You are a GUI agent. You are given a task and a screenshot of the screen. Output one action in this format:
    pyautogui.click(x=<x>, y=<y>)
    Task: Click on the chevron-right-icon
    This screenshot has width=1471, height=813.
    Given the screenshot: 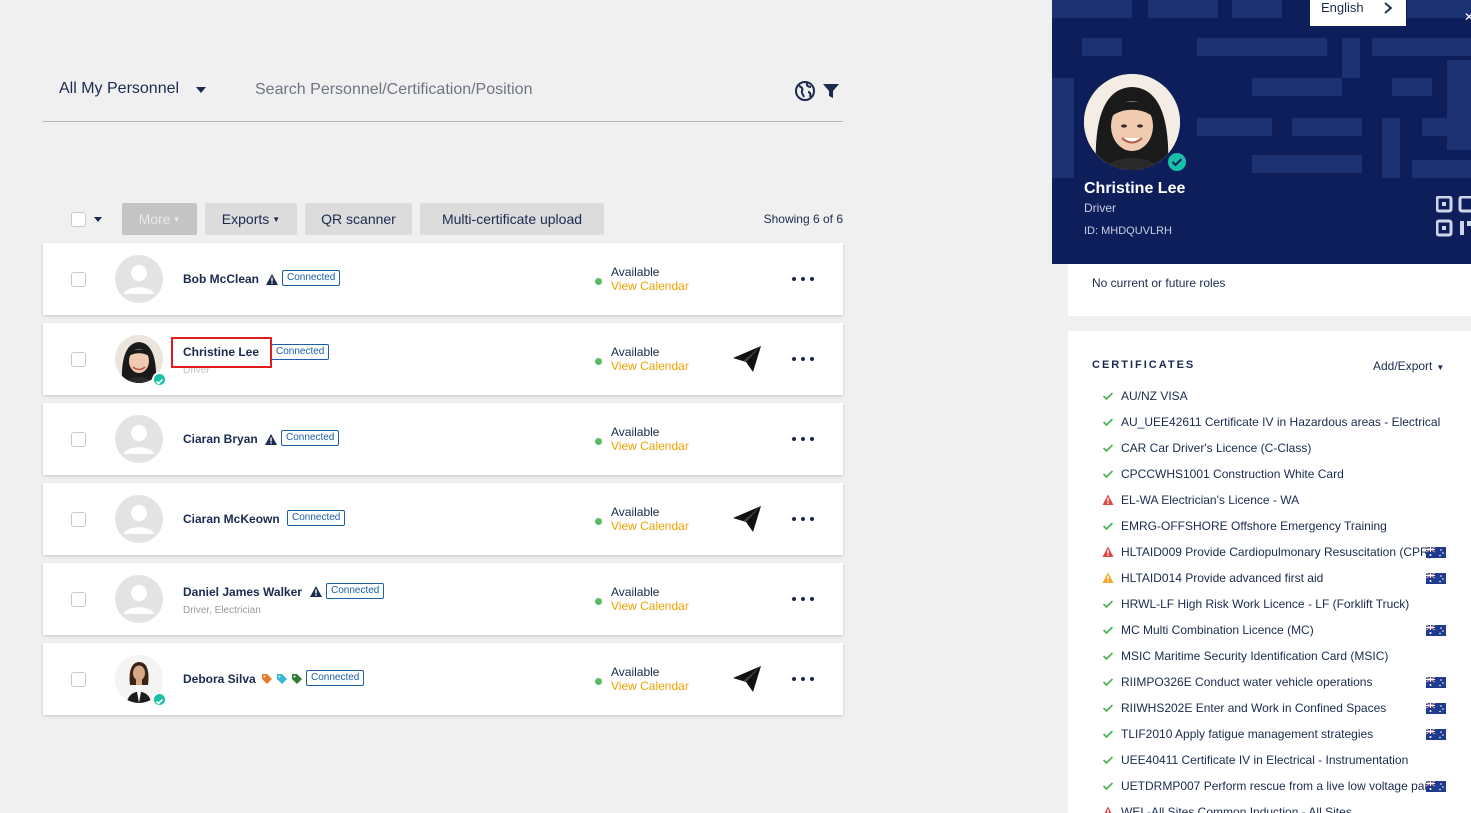 What is the action you would take?
    pyautogui.click(x=1388, y=8)
    